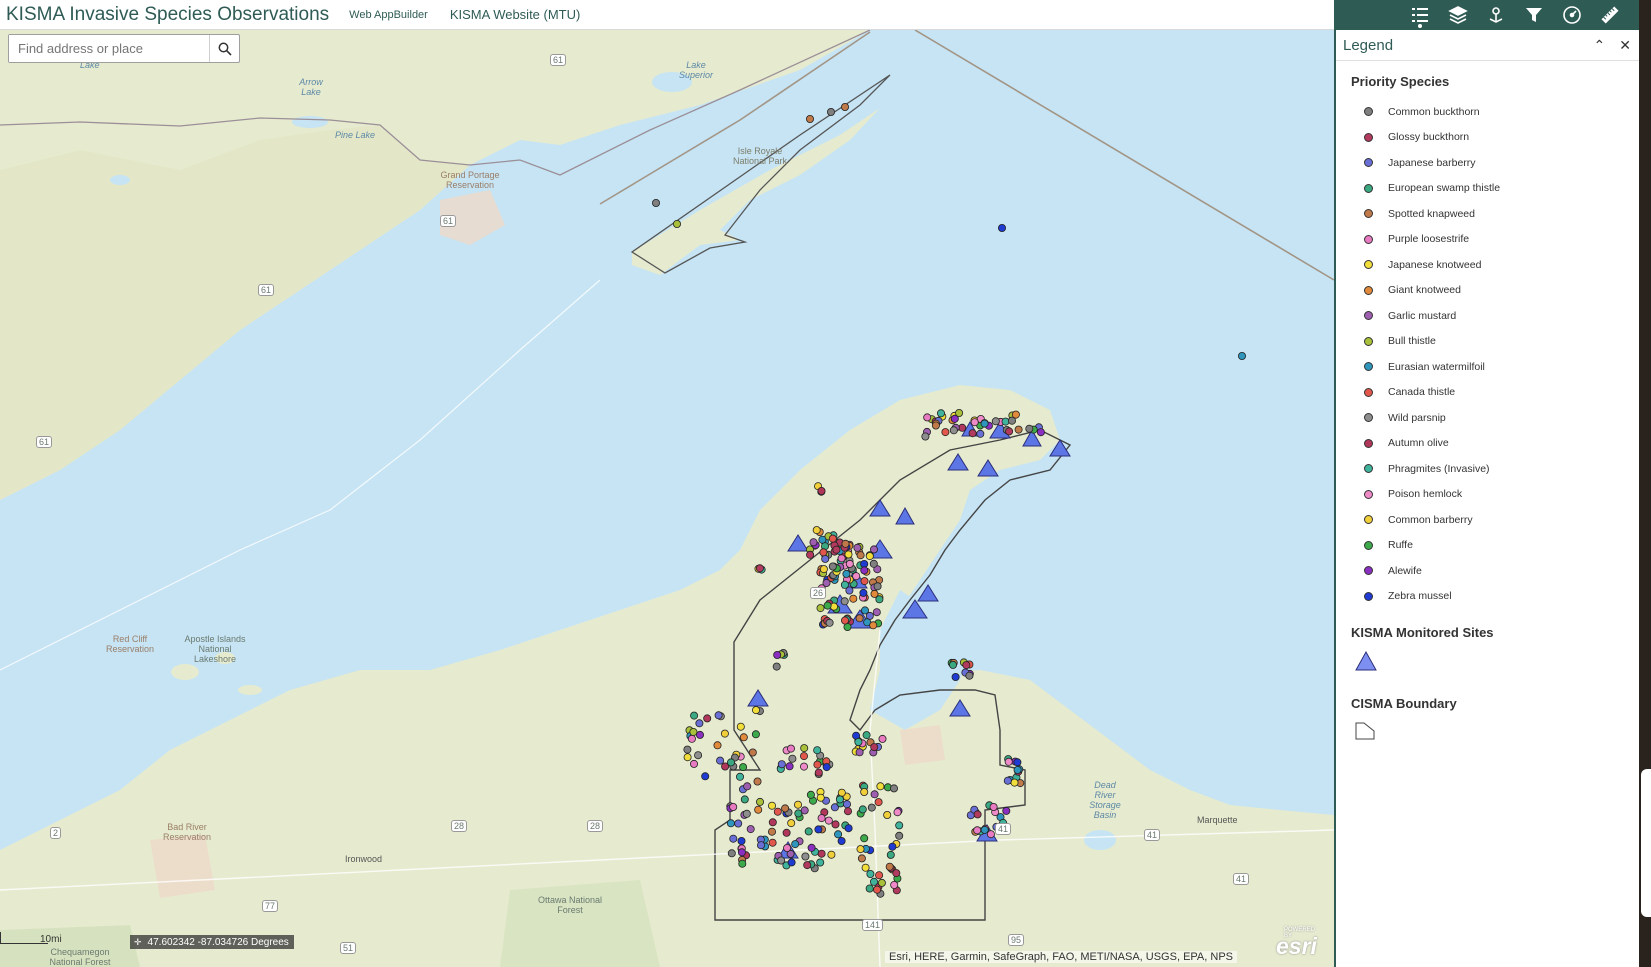 The height and width of the screenshot is (967, 1651). I want to click on web-appbuilder-link: Web AppBuilder, so click(388, 15).